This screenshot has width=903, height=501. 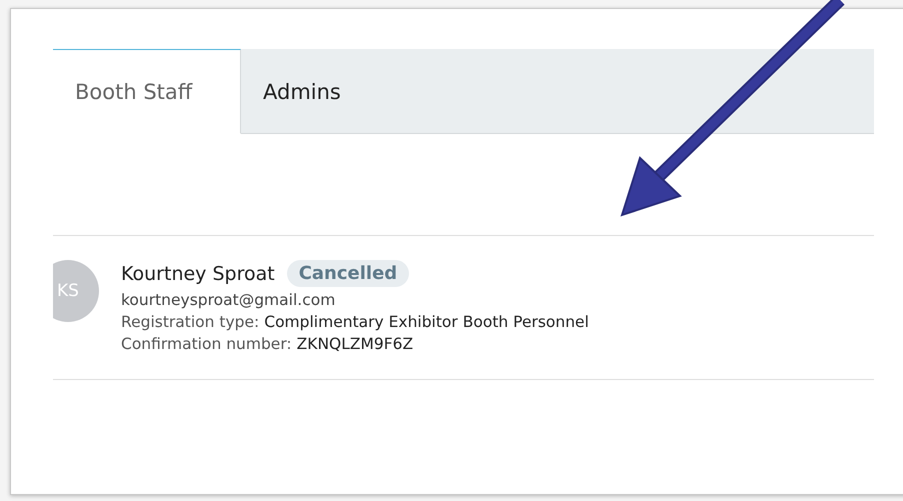 I want to click on staff-name: Kourtney Sproat, so click(x=198, y=273).